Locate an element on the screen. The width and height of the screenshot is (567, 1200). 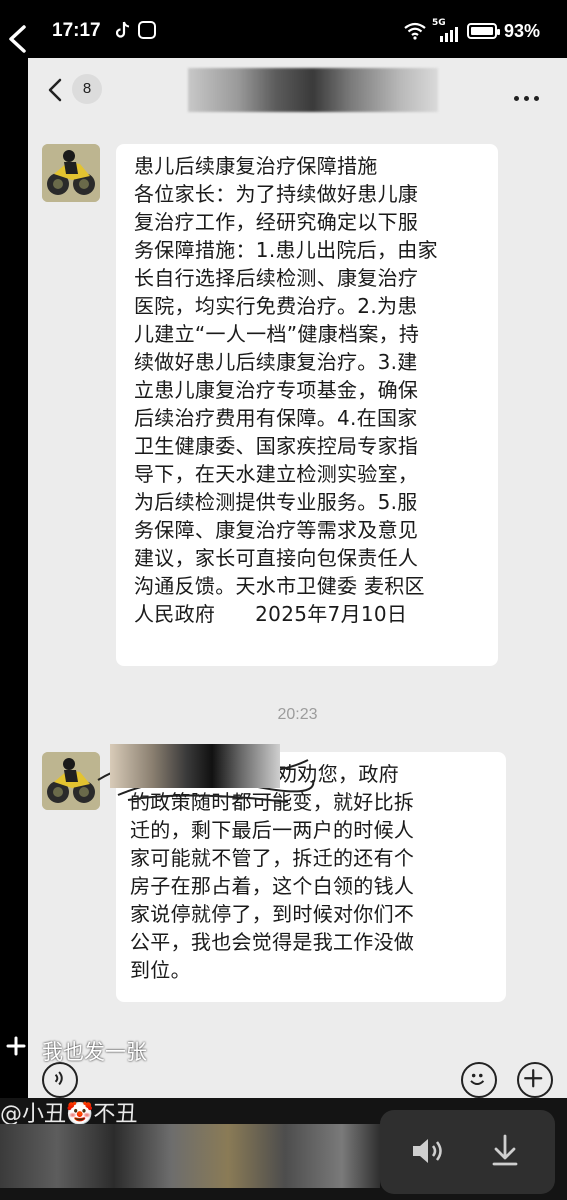
chat-name-redacted is located at coordinates (313, 90).